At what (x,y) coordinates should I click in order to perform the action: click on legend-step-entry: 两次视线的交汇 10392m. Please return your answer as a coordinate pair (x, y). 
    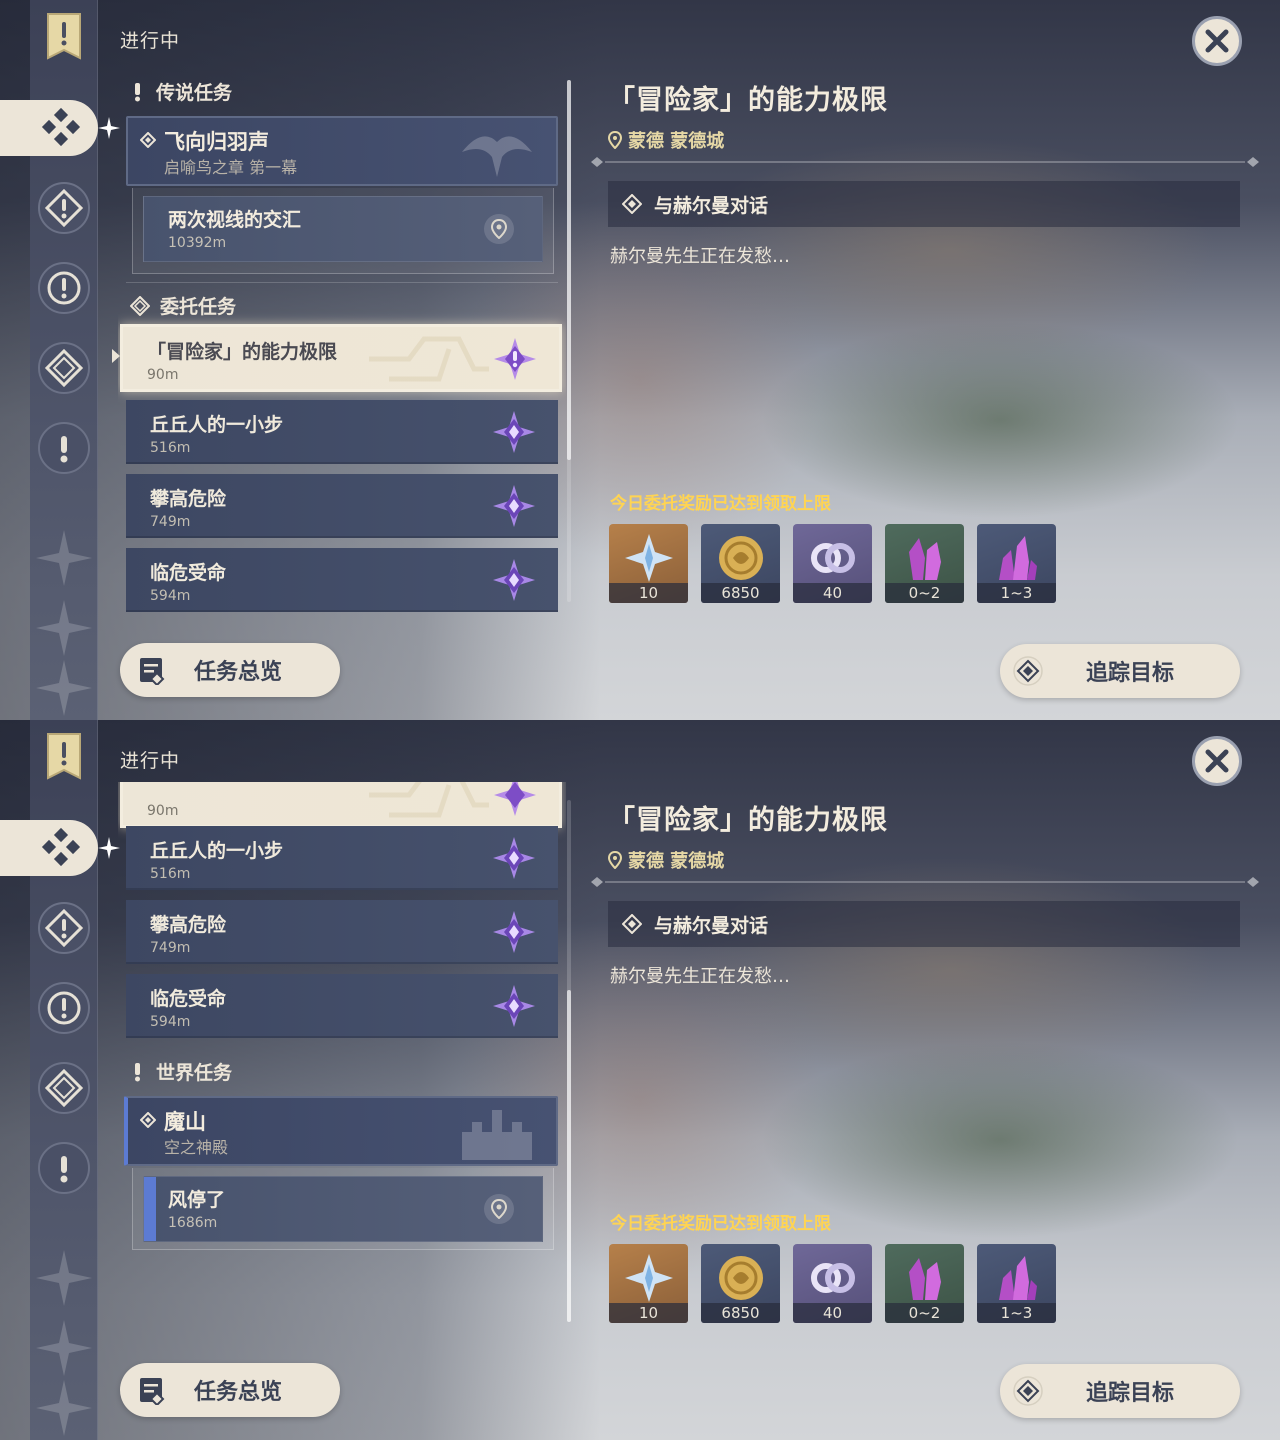
    Looking at the image, I should click on (343, 229).